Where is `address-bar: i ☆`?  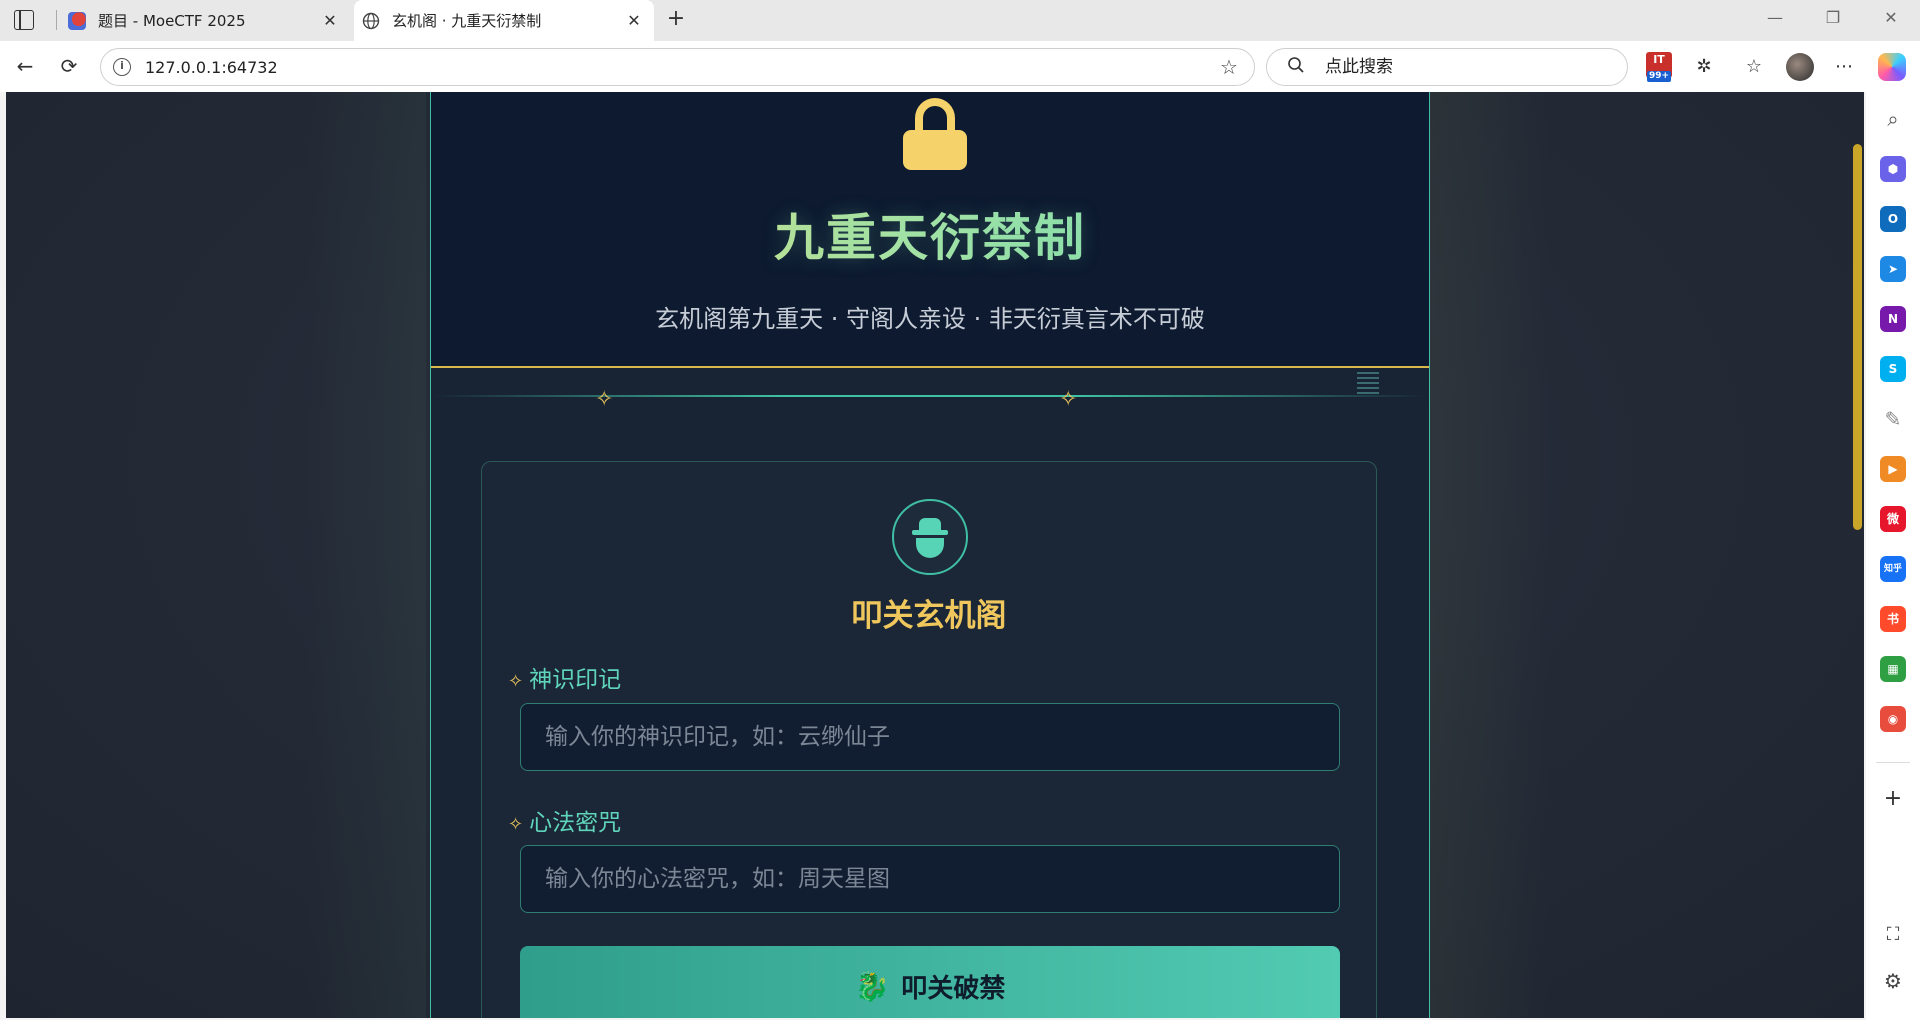 address-bar: i ☆ is located at coordinates (677, 67).